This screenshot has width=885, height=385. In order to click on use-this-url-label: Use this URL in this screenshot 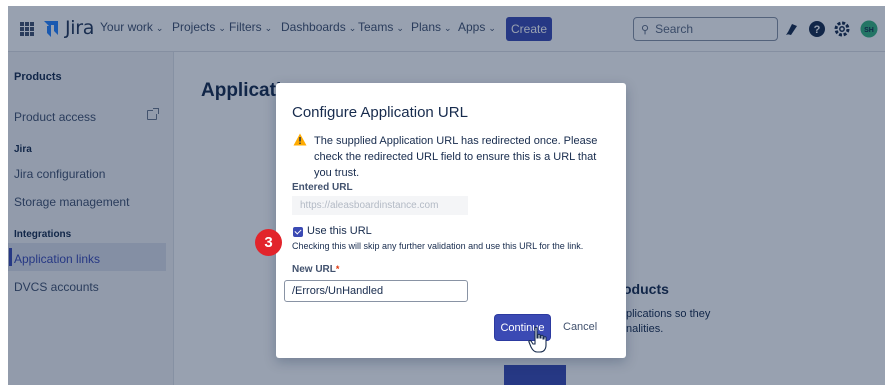, I will do `click(339, 231)`.